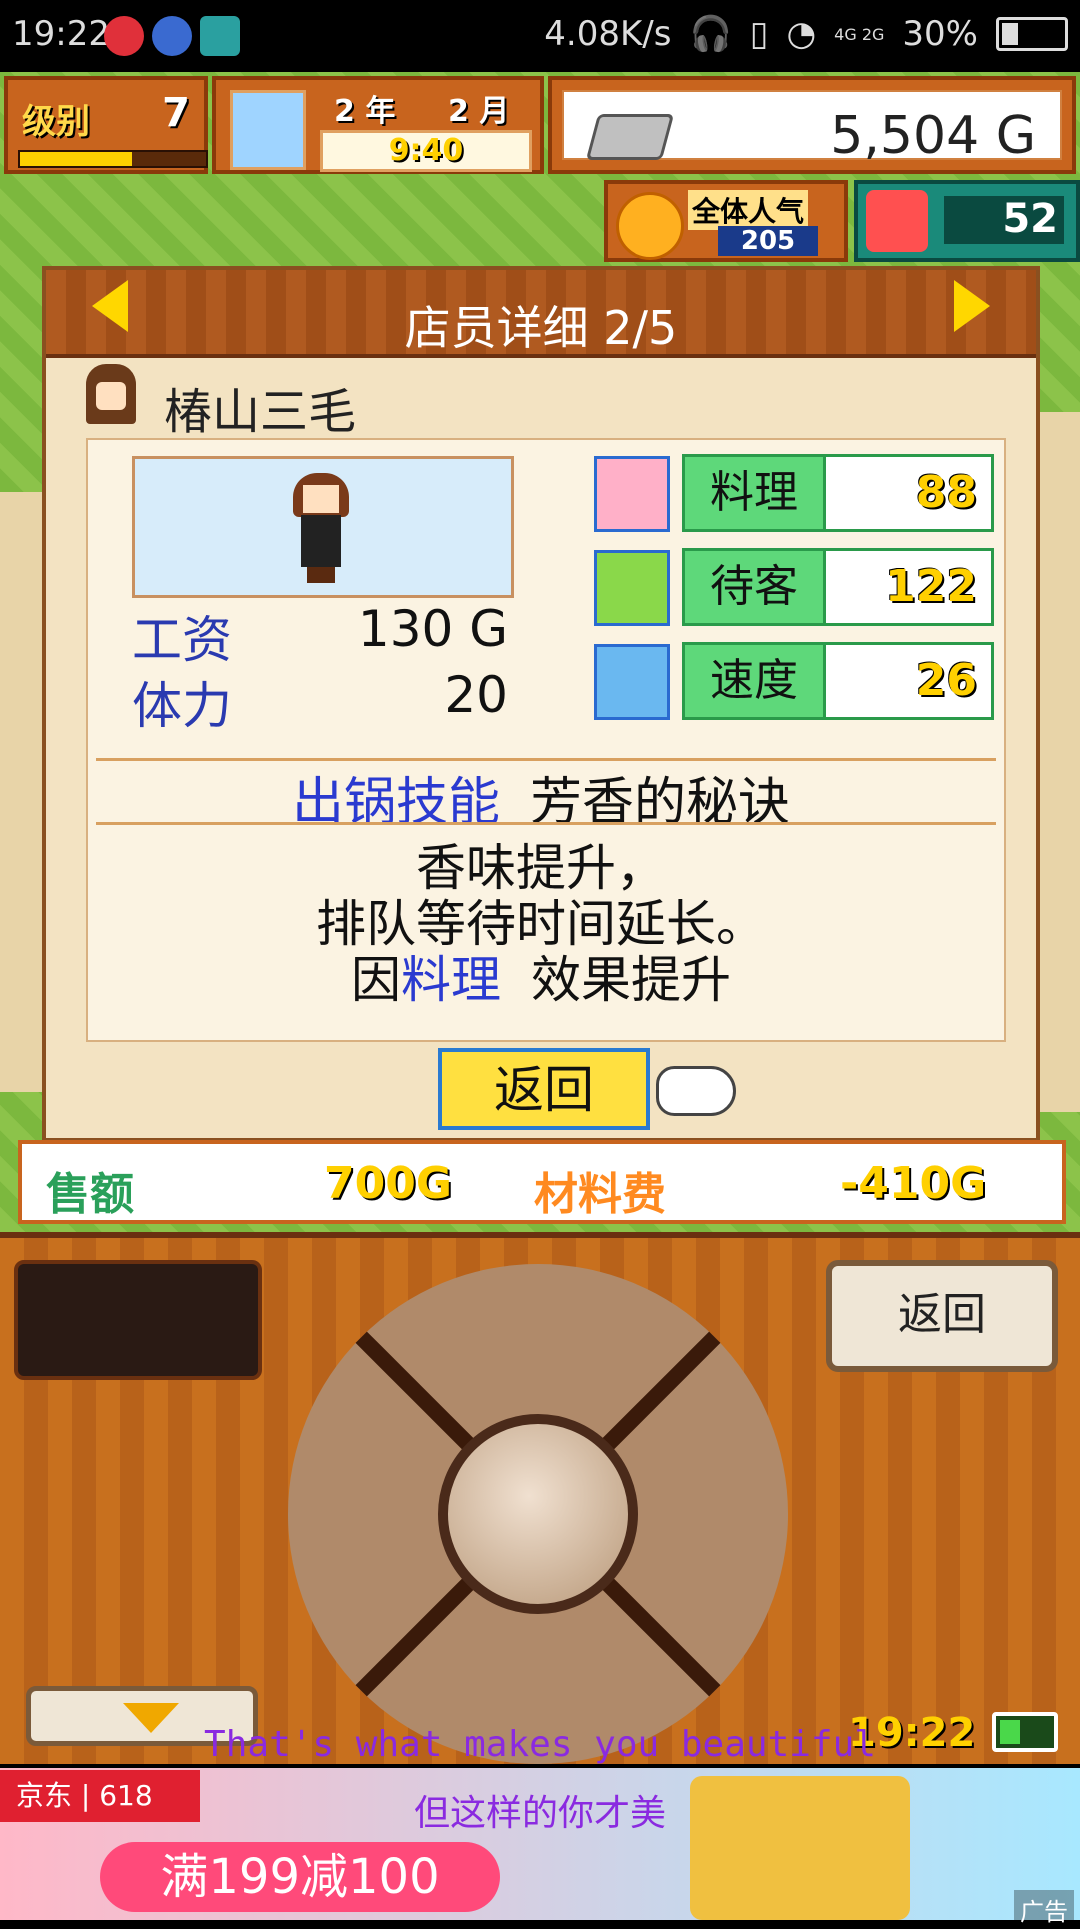  Describe the element at coordinates (710, 34) in the screenshot. I see `headphone-icon: 🎧` at that location.